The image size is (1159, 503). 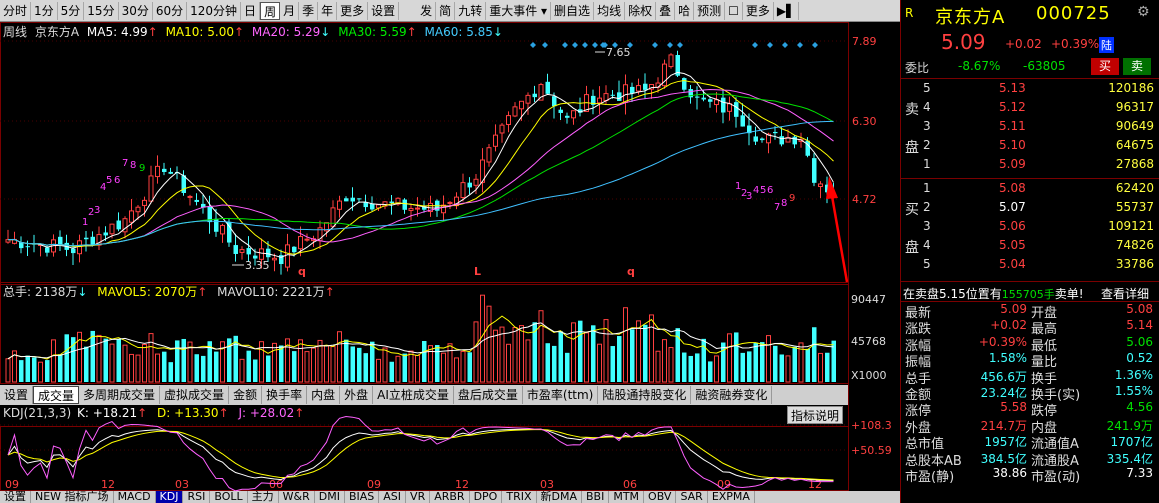 I want to click on tab-11: 陆股通持股变化, so click(x=645, y=395).